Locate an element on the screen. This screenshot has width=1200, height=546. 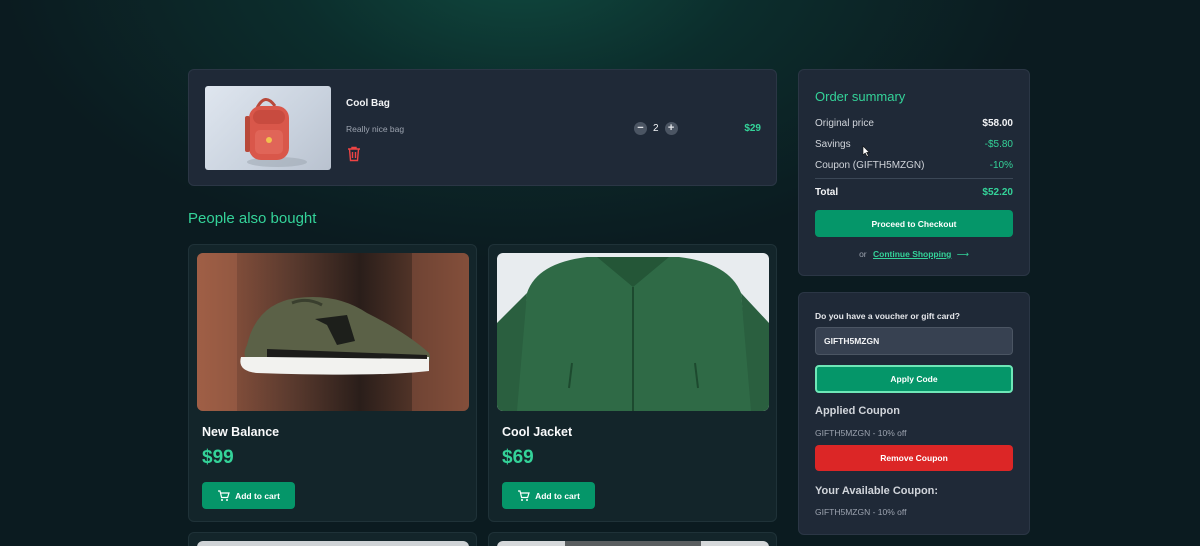
summary-row-total: Total $52.20 is located at coordinates (914, 192).